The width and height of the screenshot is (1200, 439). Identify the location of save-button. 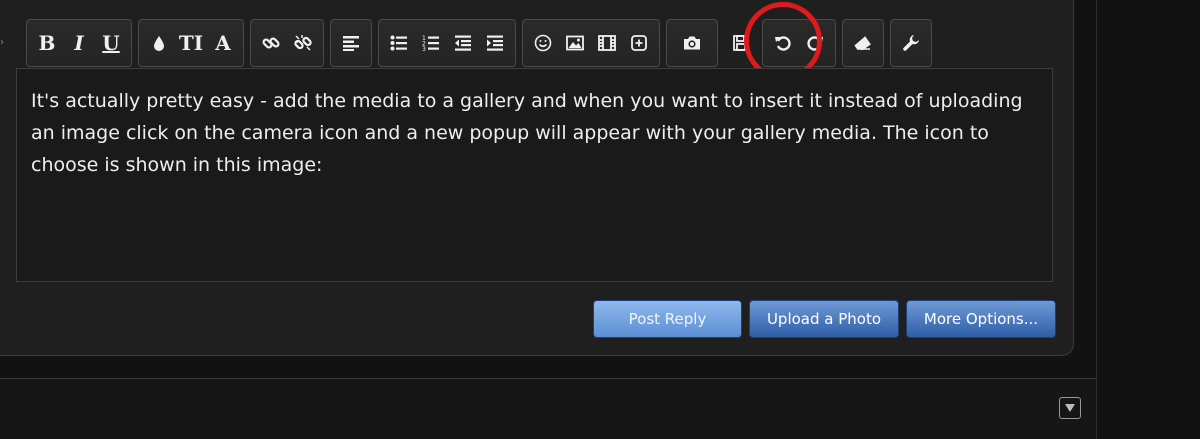
(741, 43).